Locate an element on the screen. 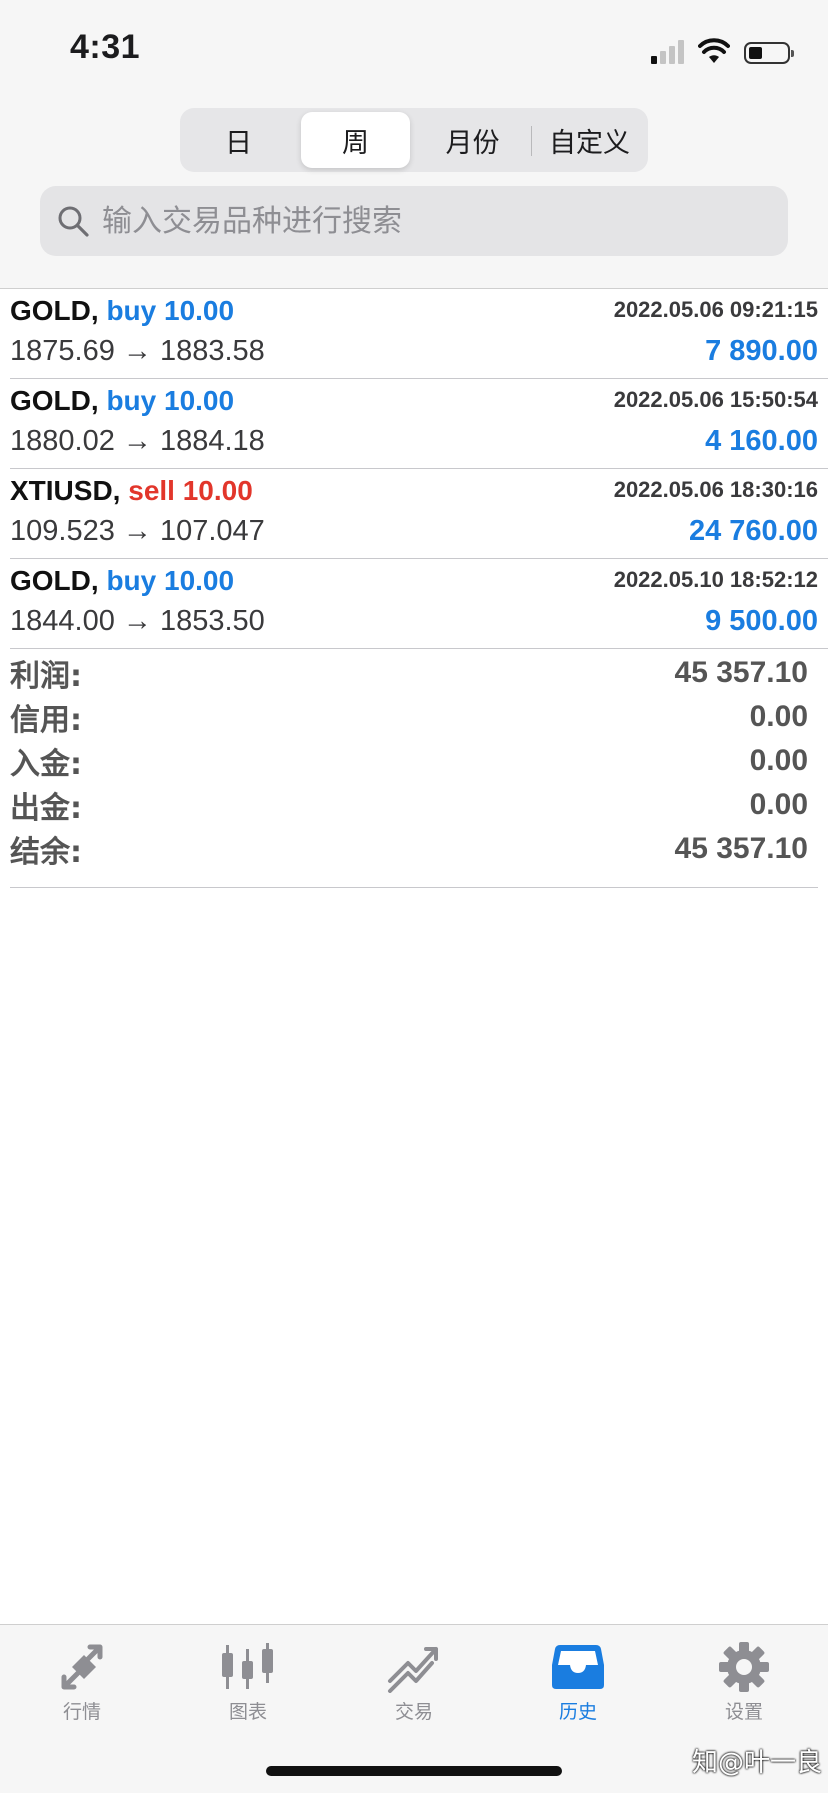  tab-settings: 设置 is located at coordinates (744, 1682).